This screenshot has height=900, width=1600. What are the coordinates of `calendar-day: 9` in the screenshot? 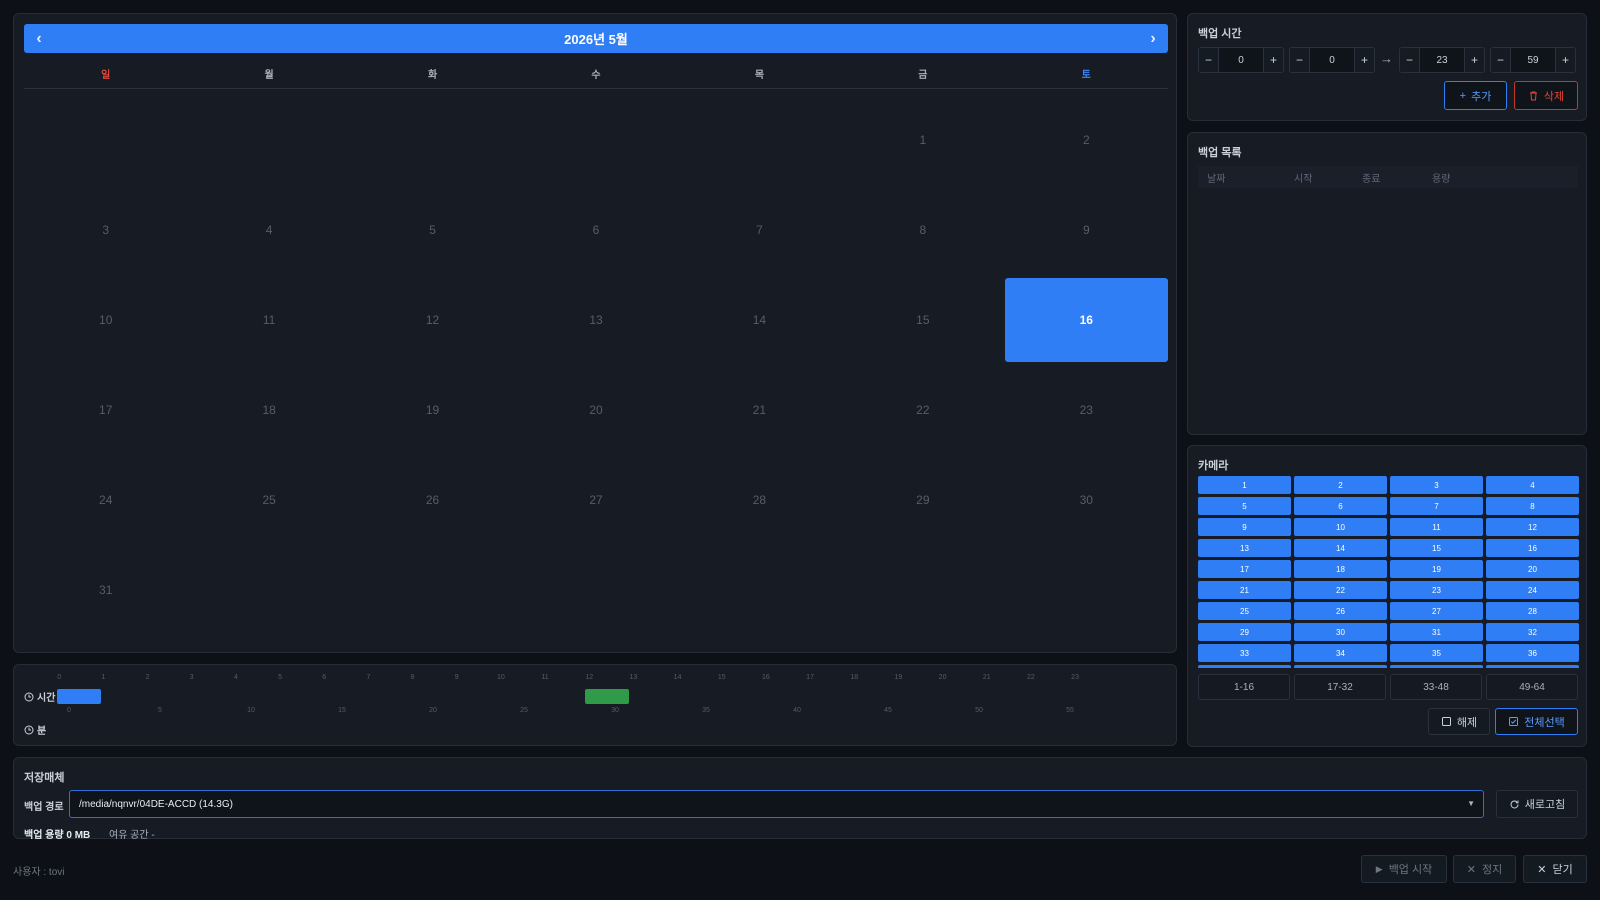 It's located at (1086, 230).